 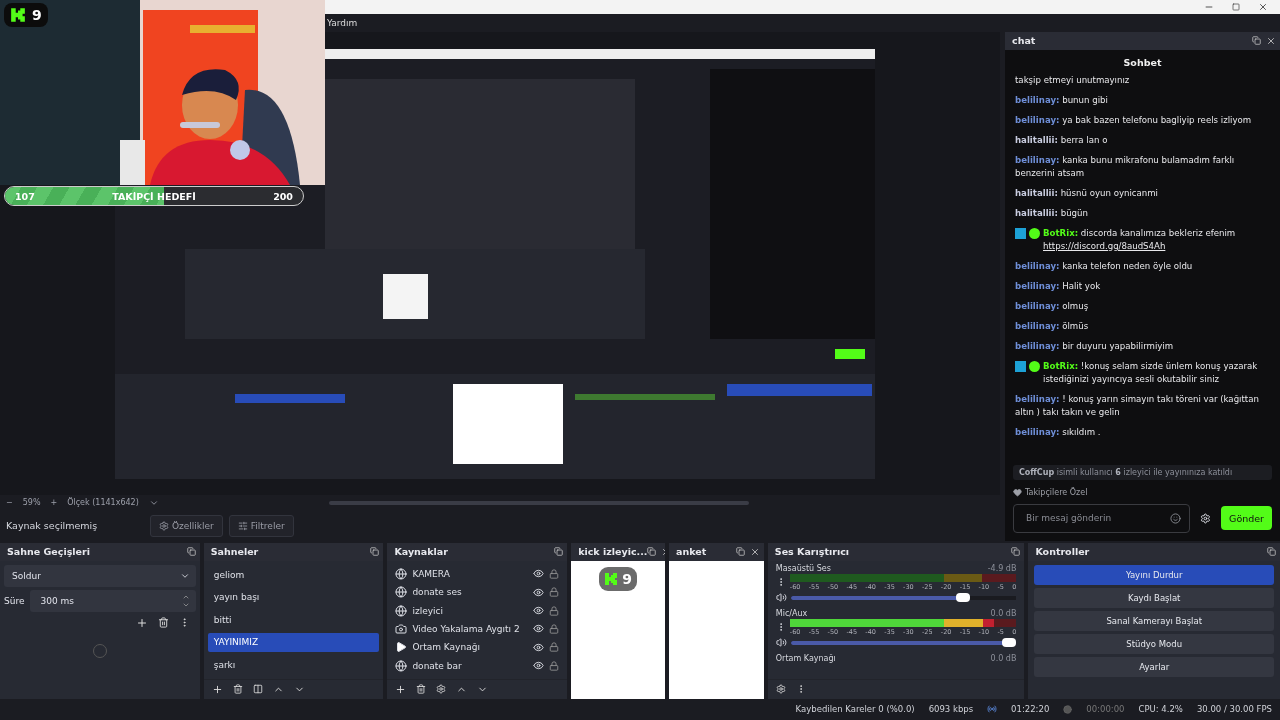 What do you see at coordinates (1030, 709) in the screenshot?
I see `stream-time: 01:22:20` at bounding box center [1030, 709].